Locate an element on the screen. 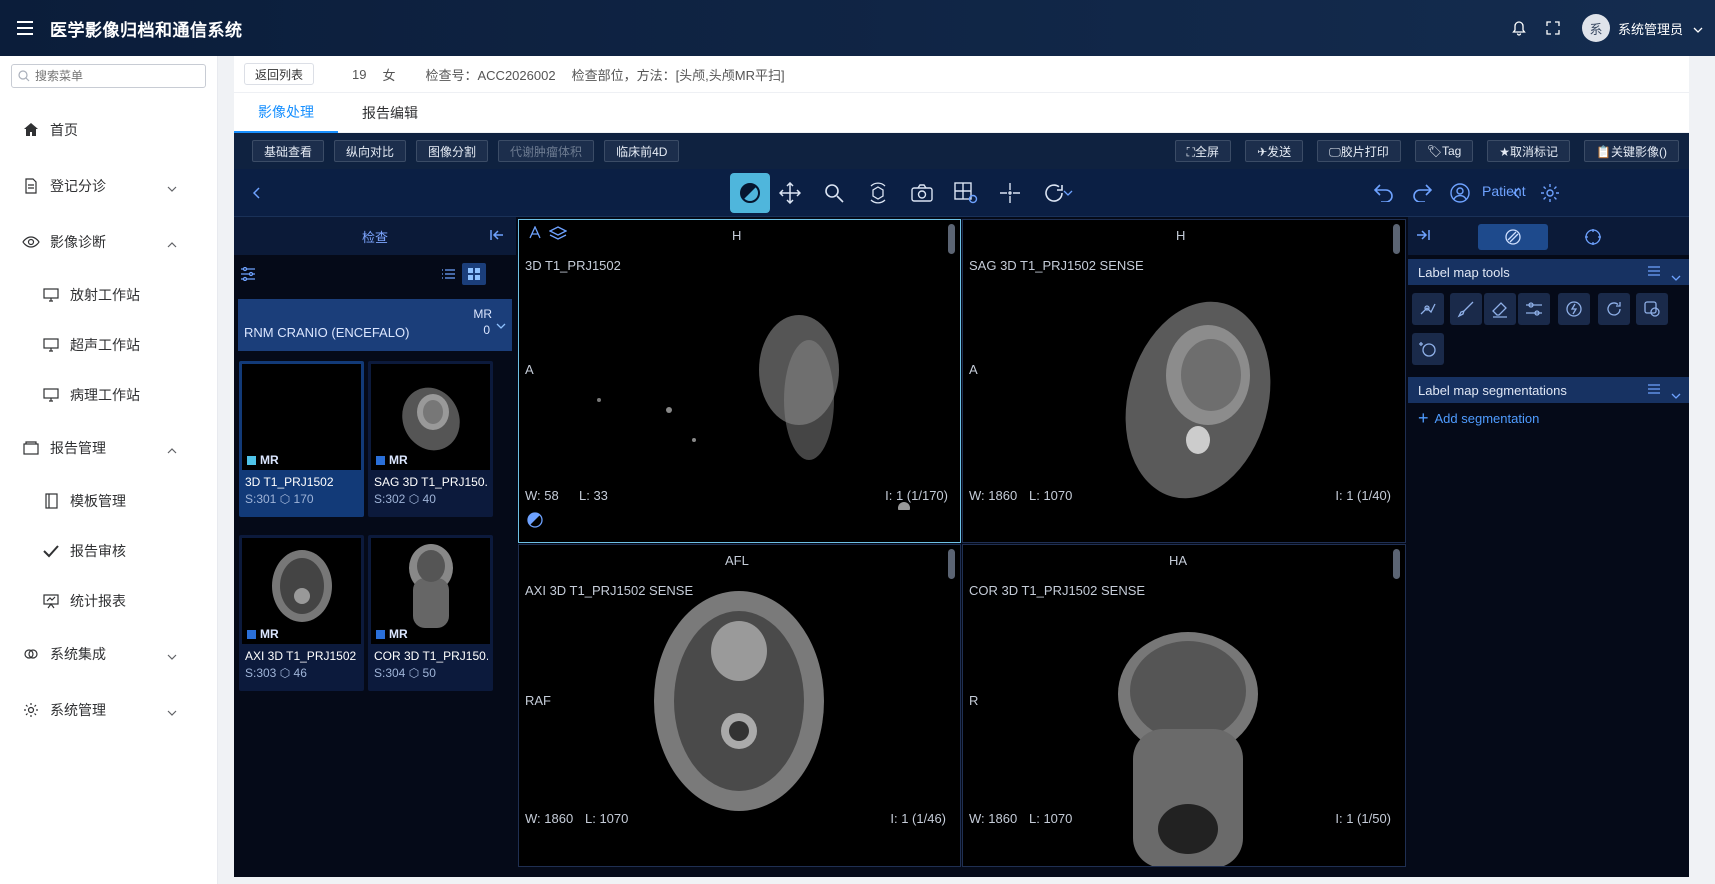 This screenshot has width=1715, height=884. fullscreen-icon is located at coordinates (1553, 28).